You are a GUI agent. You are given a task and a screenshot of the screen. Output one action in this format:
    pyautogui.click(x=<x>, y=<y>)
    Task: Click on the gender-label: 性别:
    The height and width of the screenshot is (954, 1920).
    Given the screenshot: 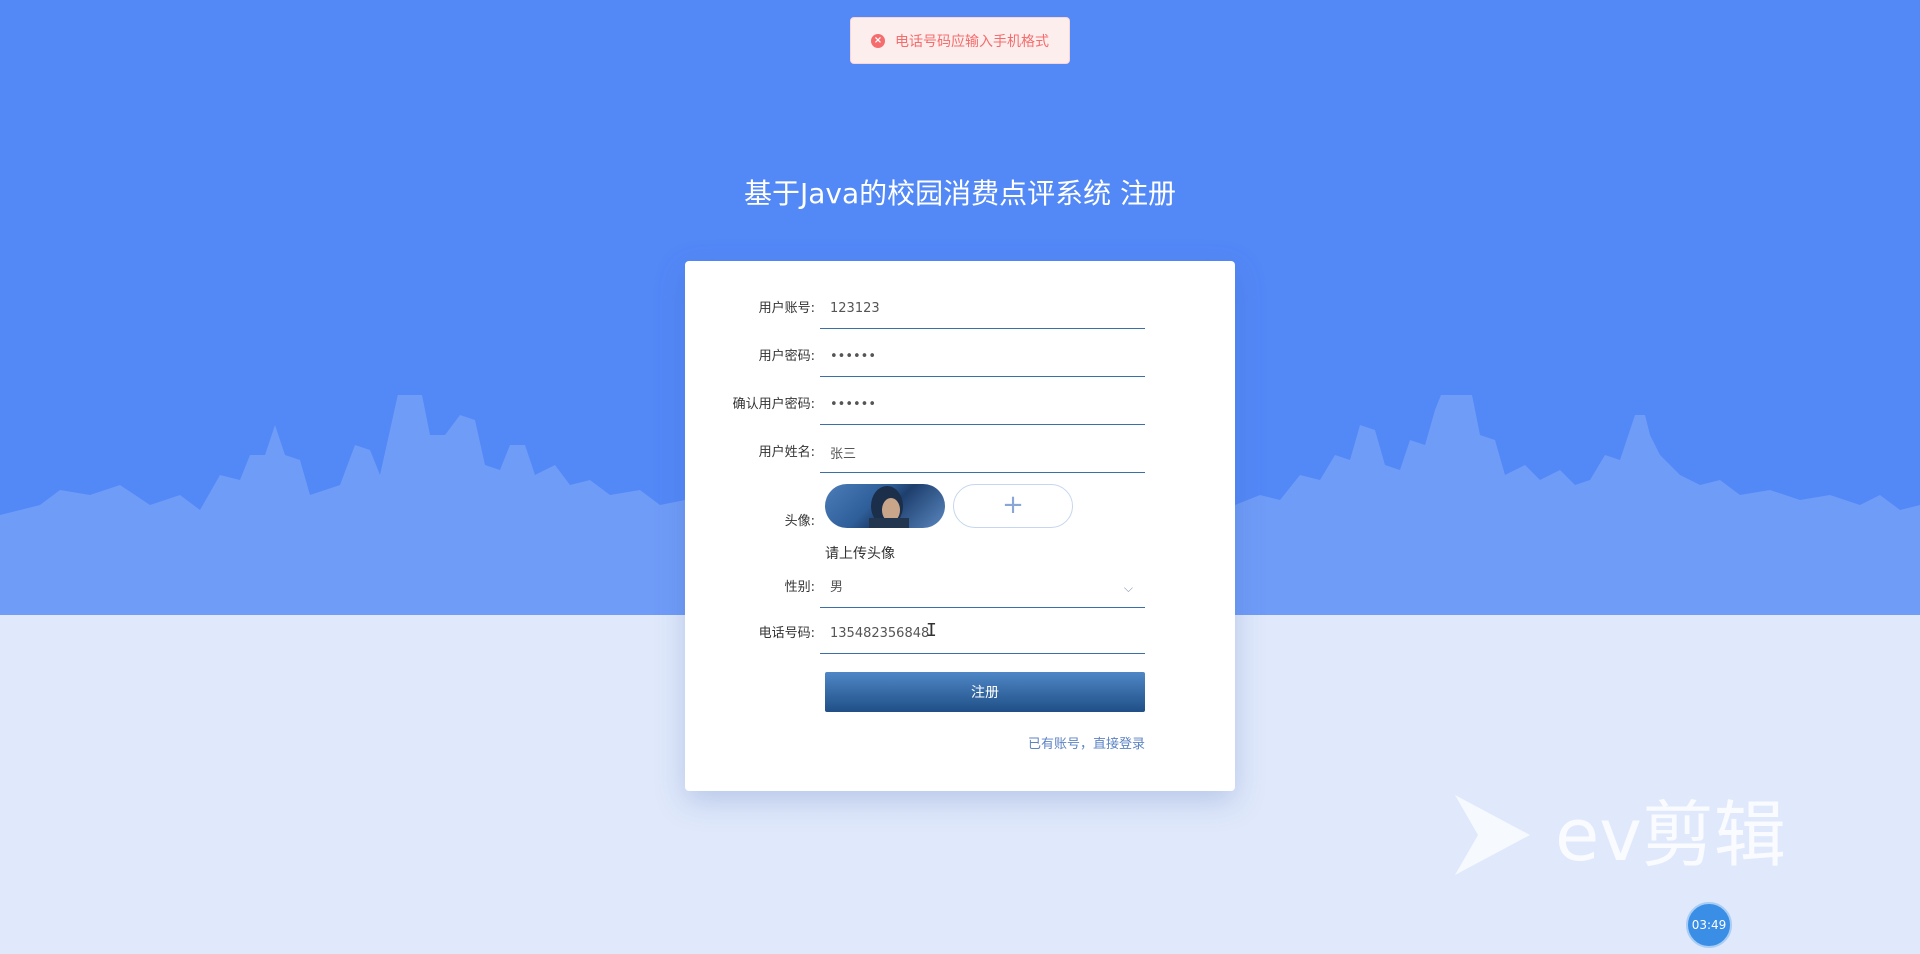 What is the action you would take?
    pyautogui.click(x=799, y=587)
    